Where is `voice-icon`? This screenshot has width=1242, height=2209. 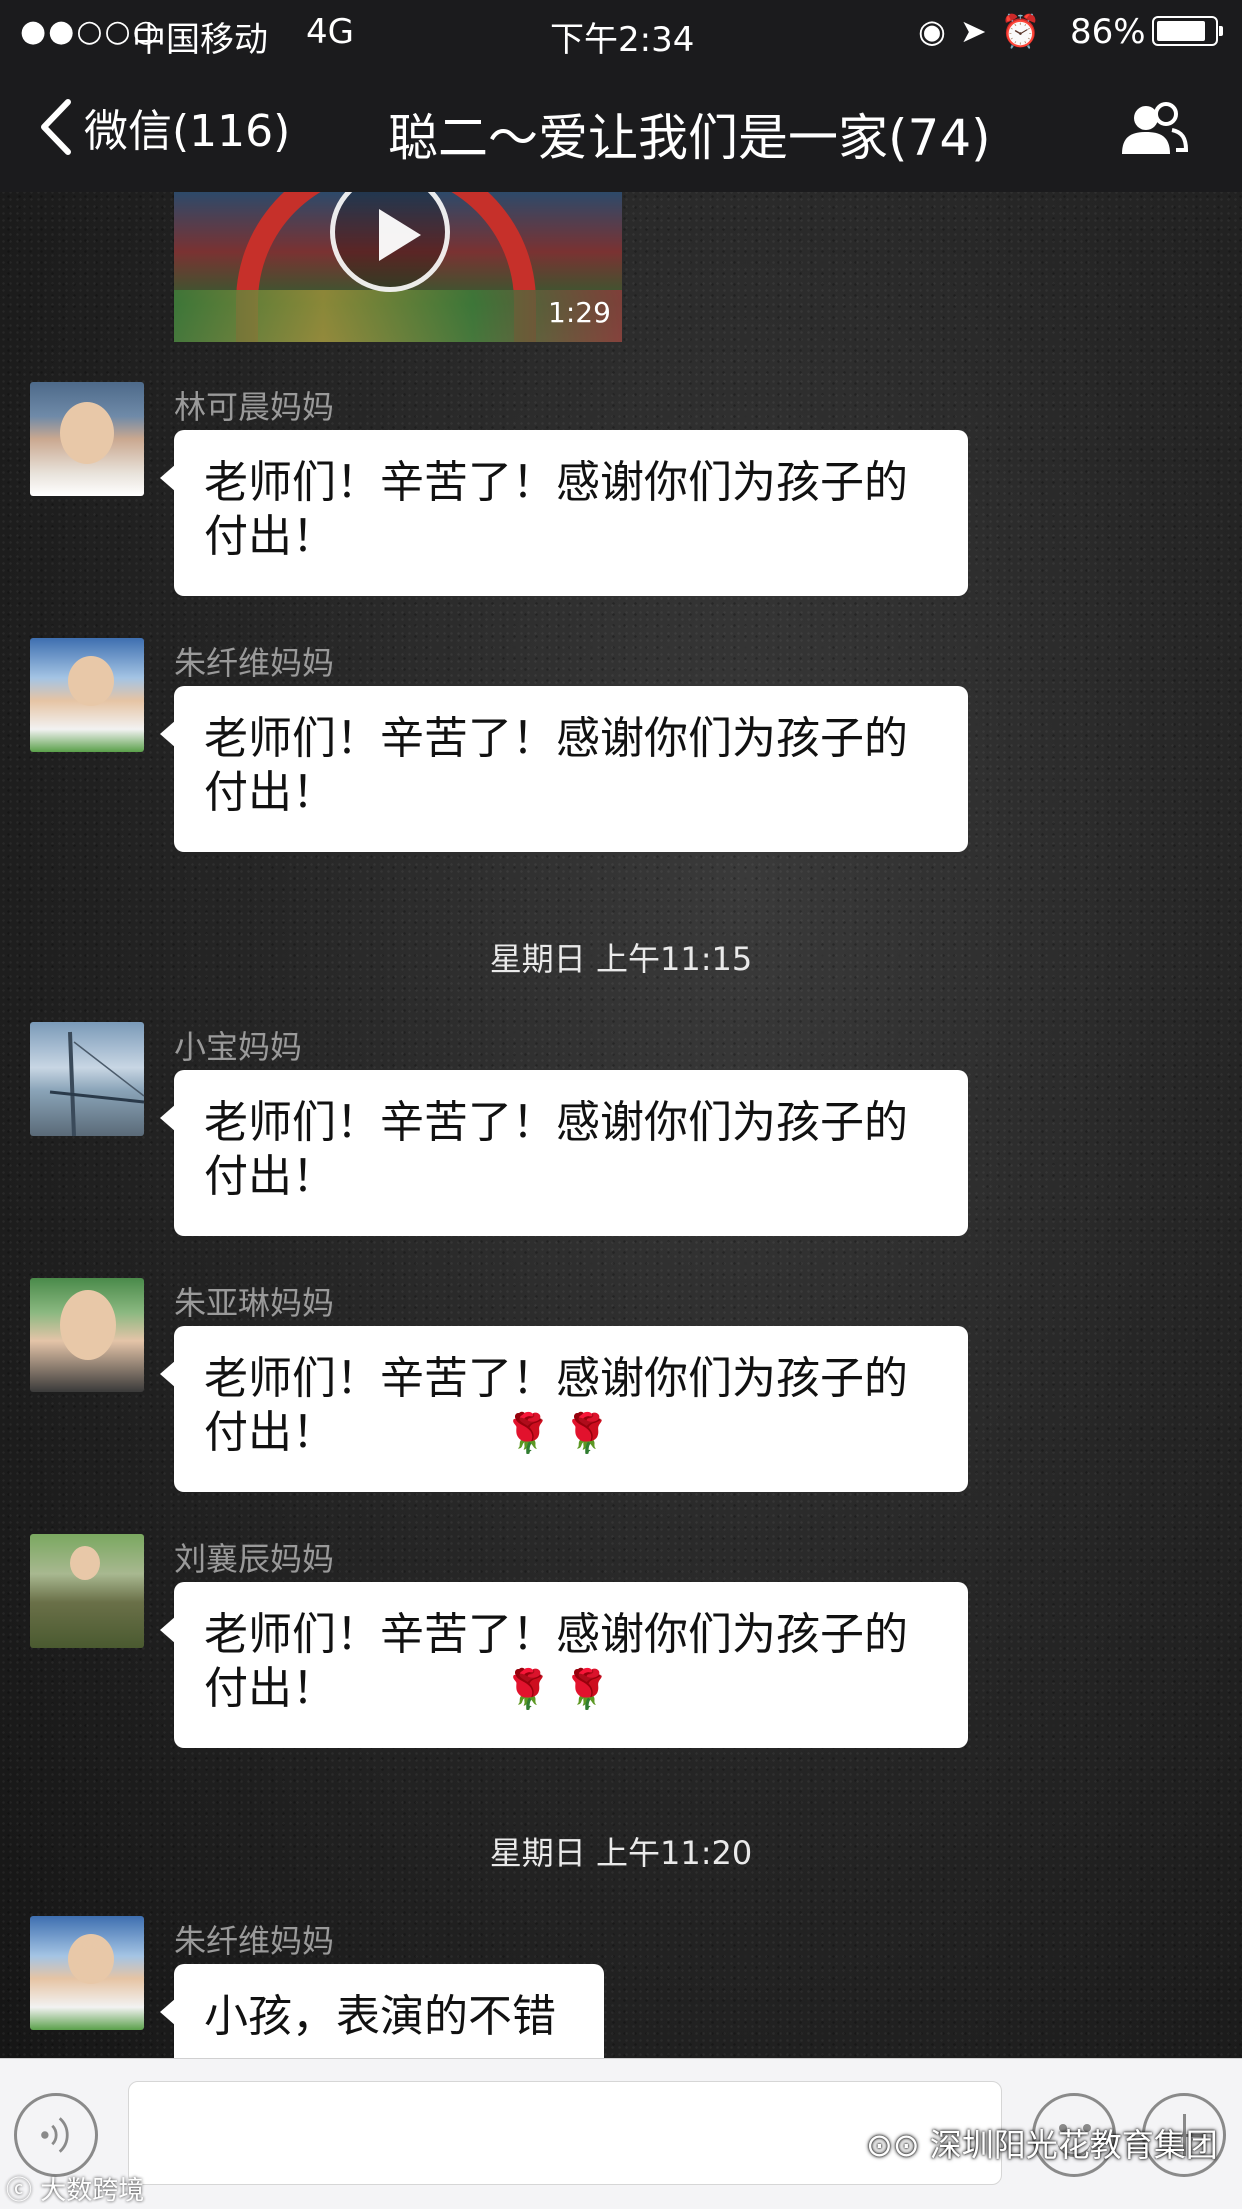 voice-icon is located at coordinates (55, 2135).